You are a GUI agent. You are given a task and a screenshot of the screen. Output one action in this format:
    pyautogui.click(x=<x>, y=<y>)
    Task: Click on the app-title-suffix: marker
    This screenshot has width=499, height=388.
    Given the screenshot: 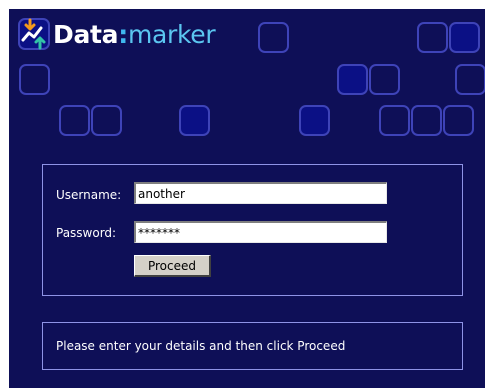 What is the action you would take?
    pyautogui.click(x=171, y=34)
    